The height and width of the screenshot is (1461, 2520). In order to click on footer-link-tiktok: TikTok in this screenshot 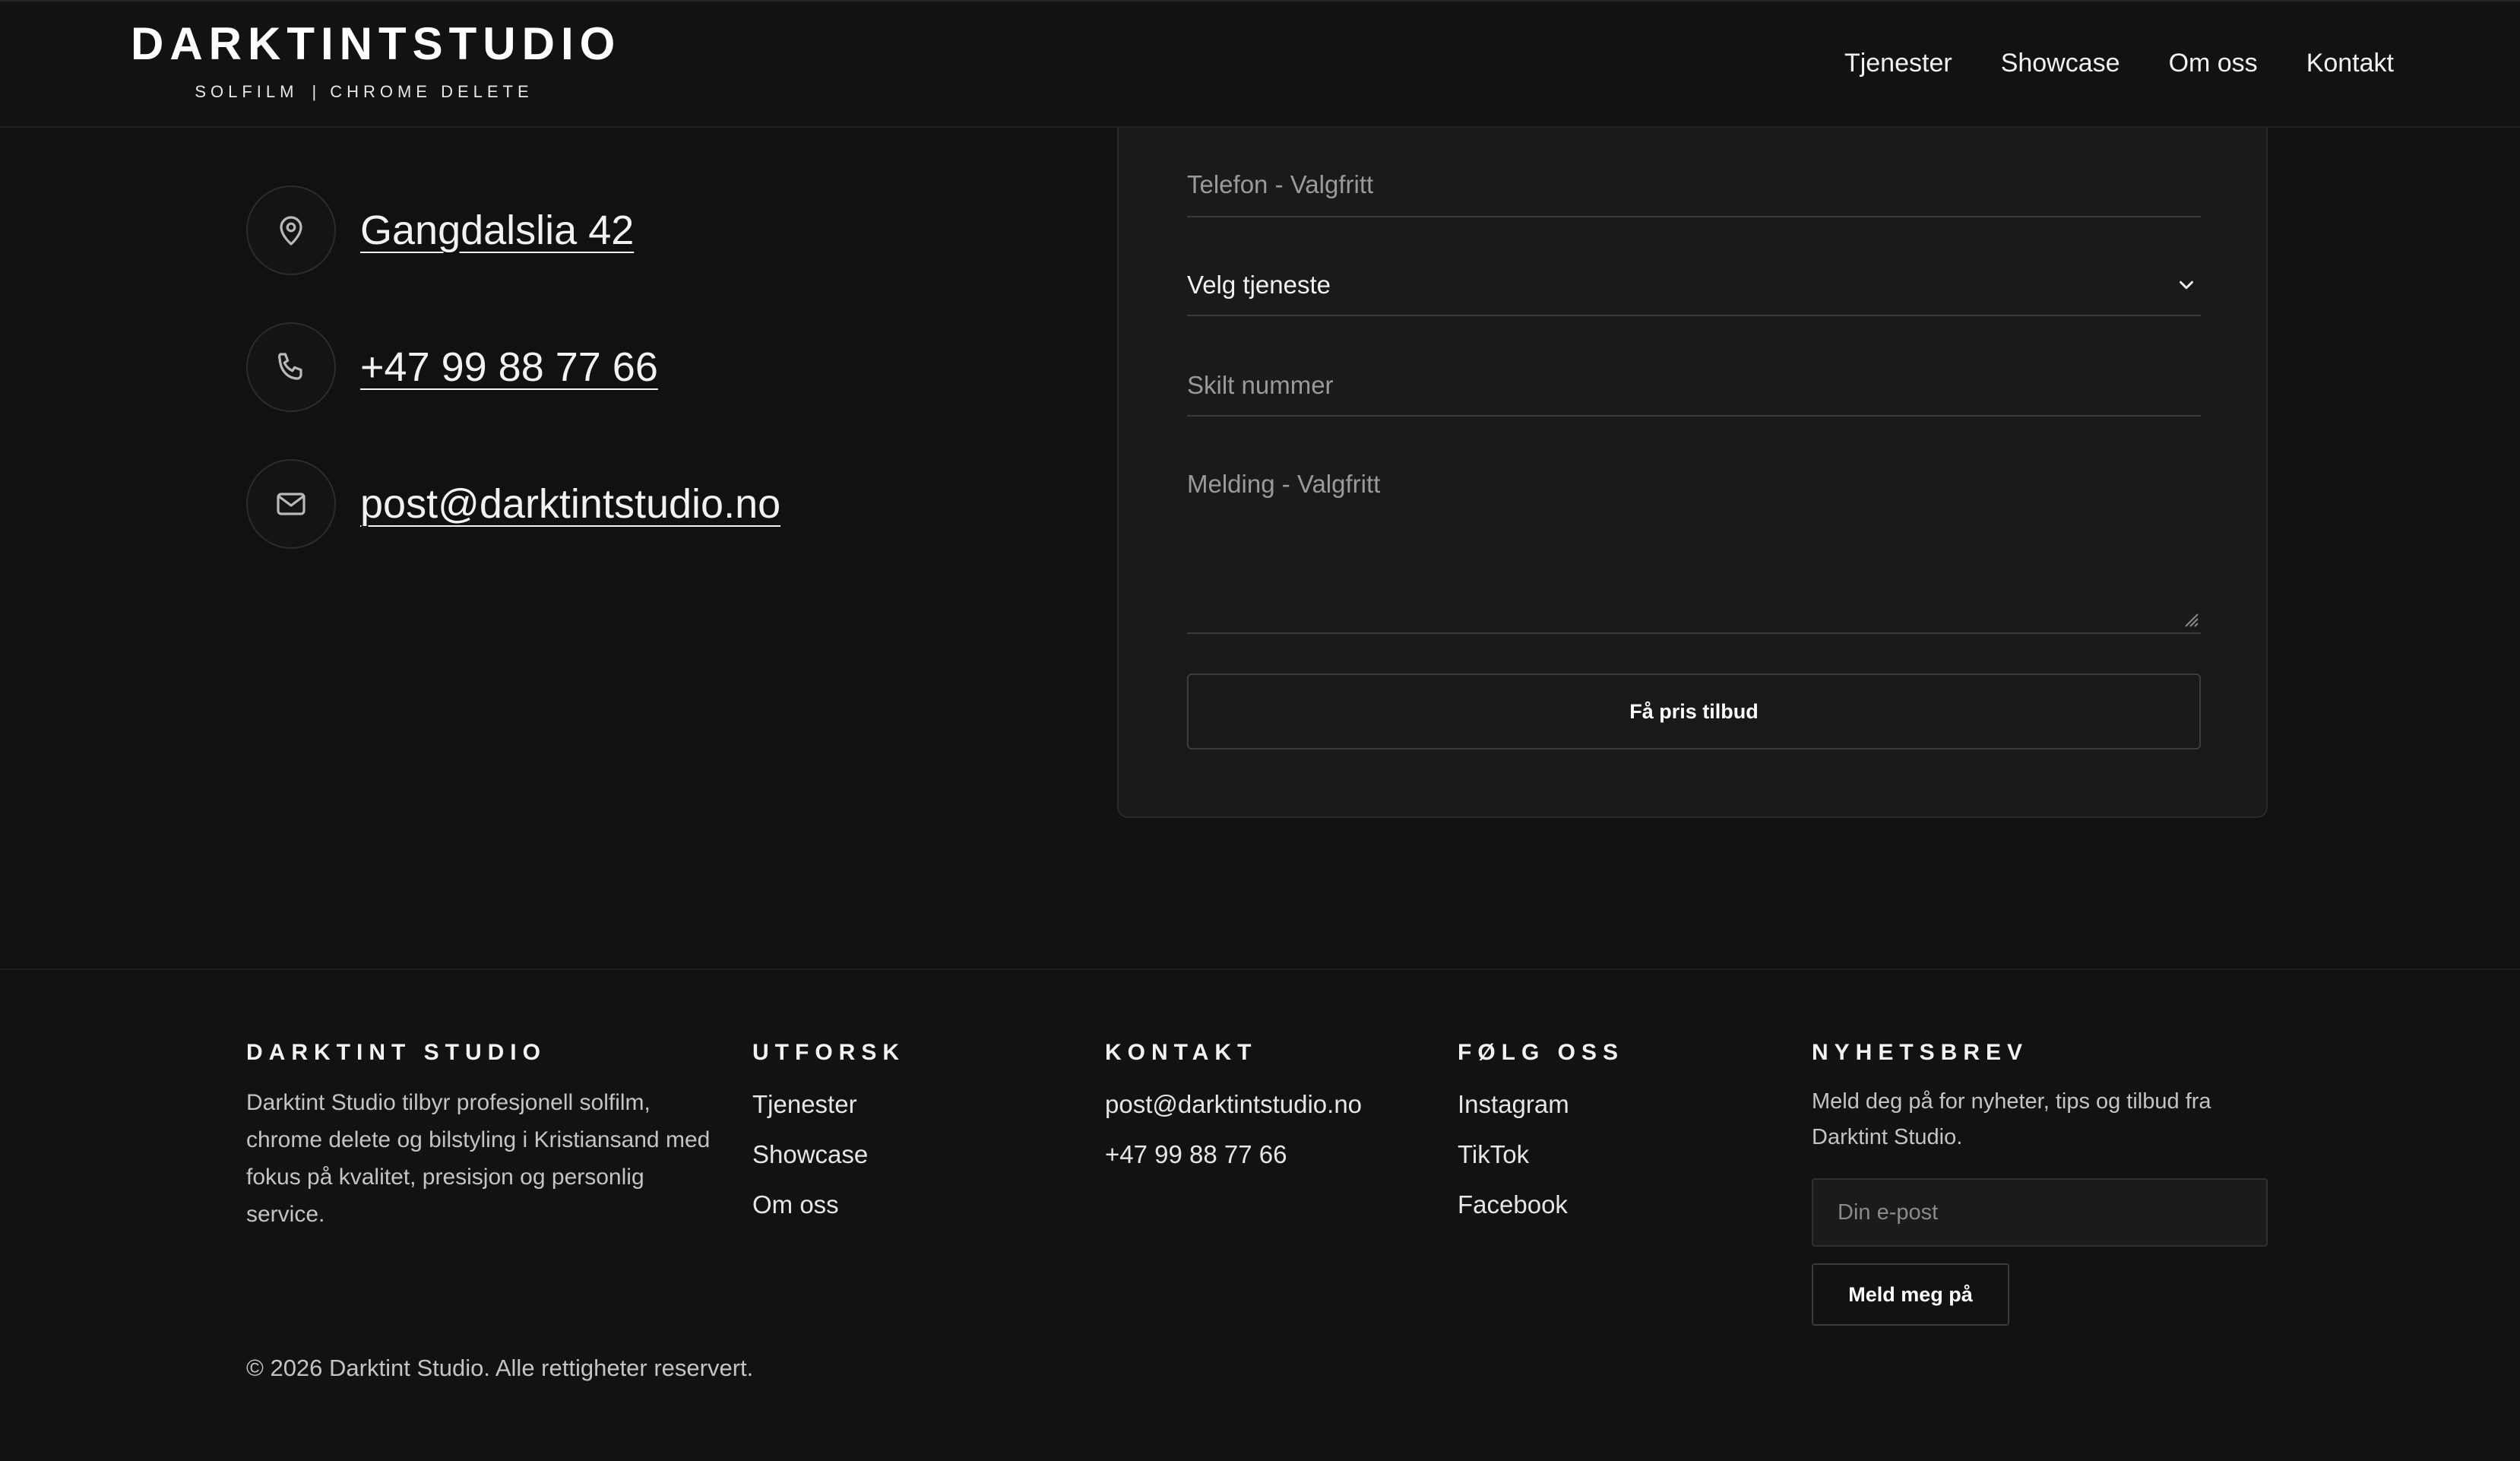, I will do `click(1493, 1154)`.